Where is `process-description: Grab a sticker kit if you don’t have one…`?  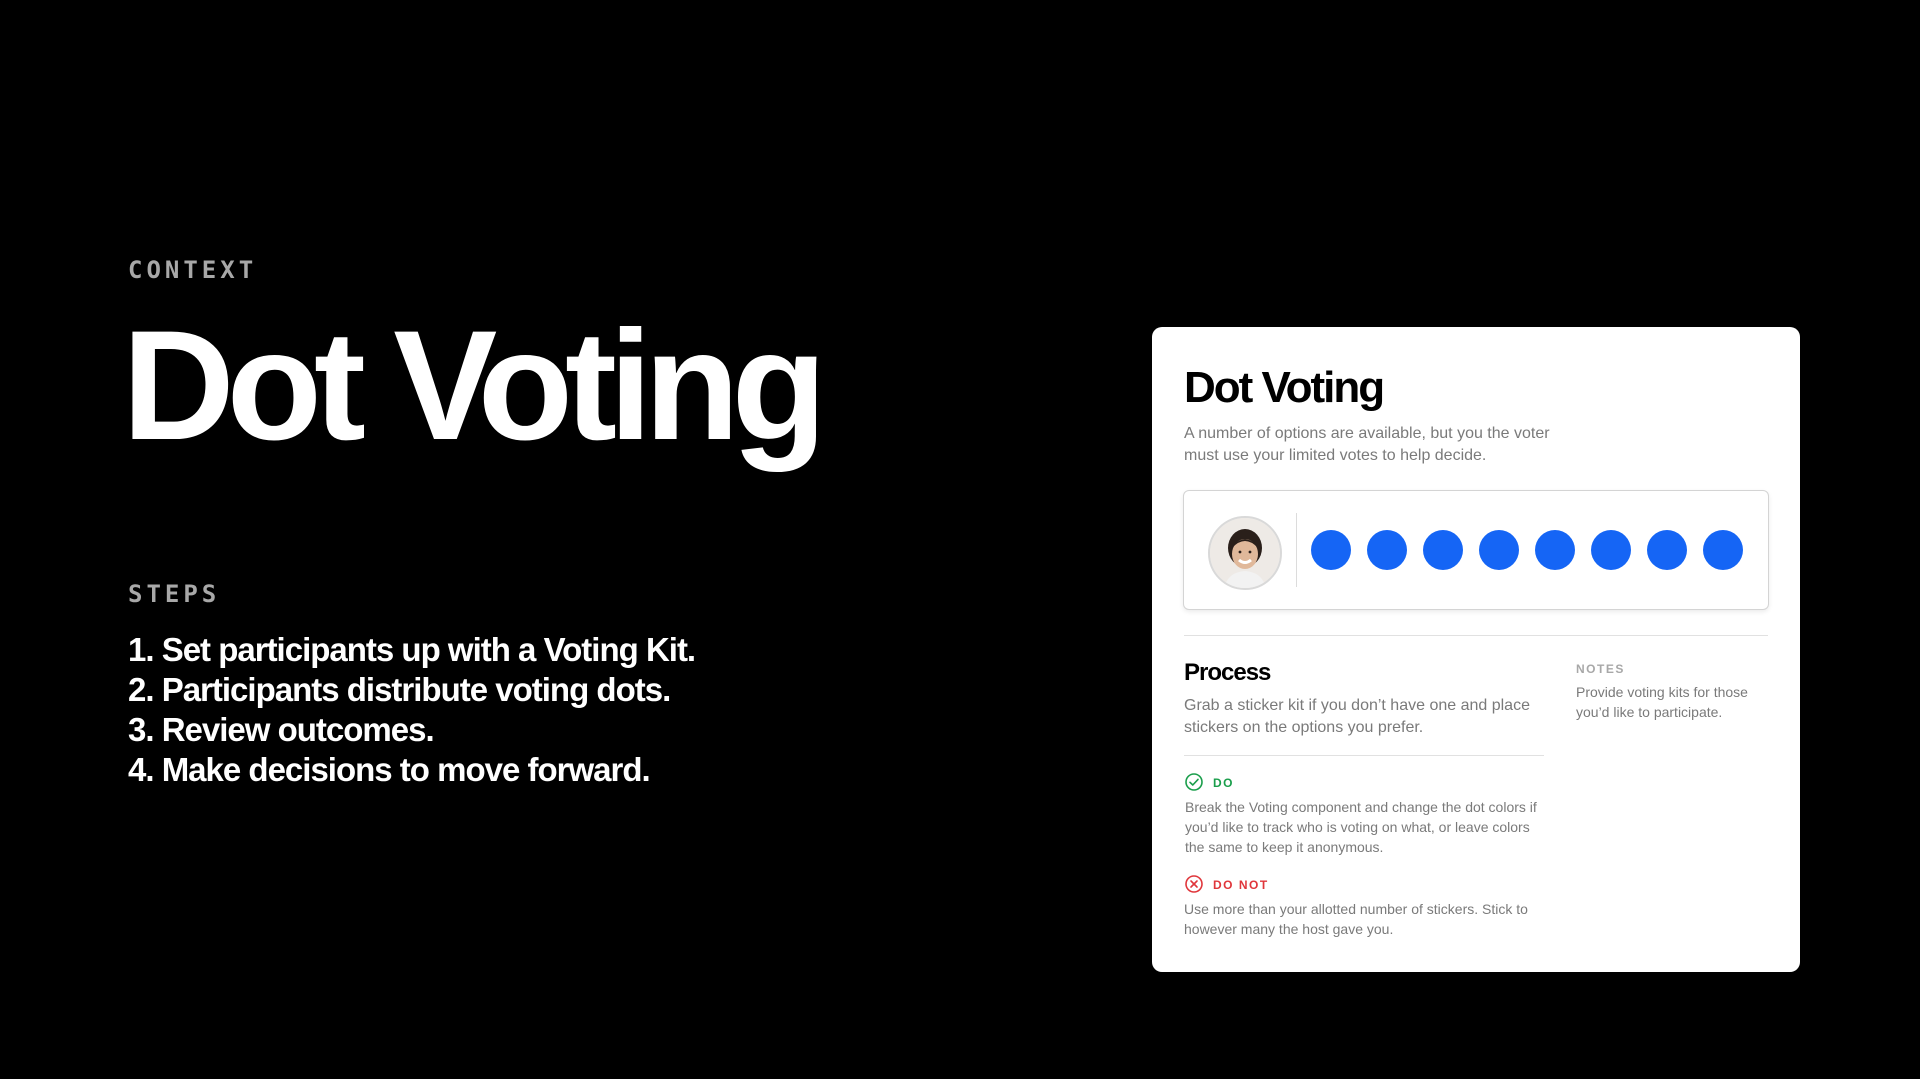 process-description: Grab a sticker kit if you don’t have one… is located at coordinates (1357, 716).